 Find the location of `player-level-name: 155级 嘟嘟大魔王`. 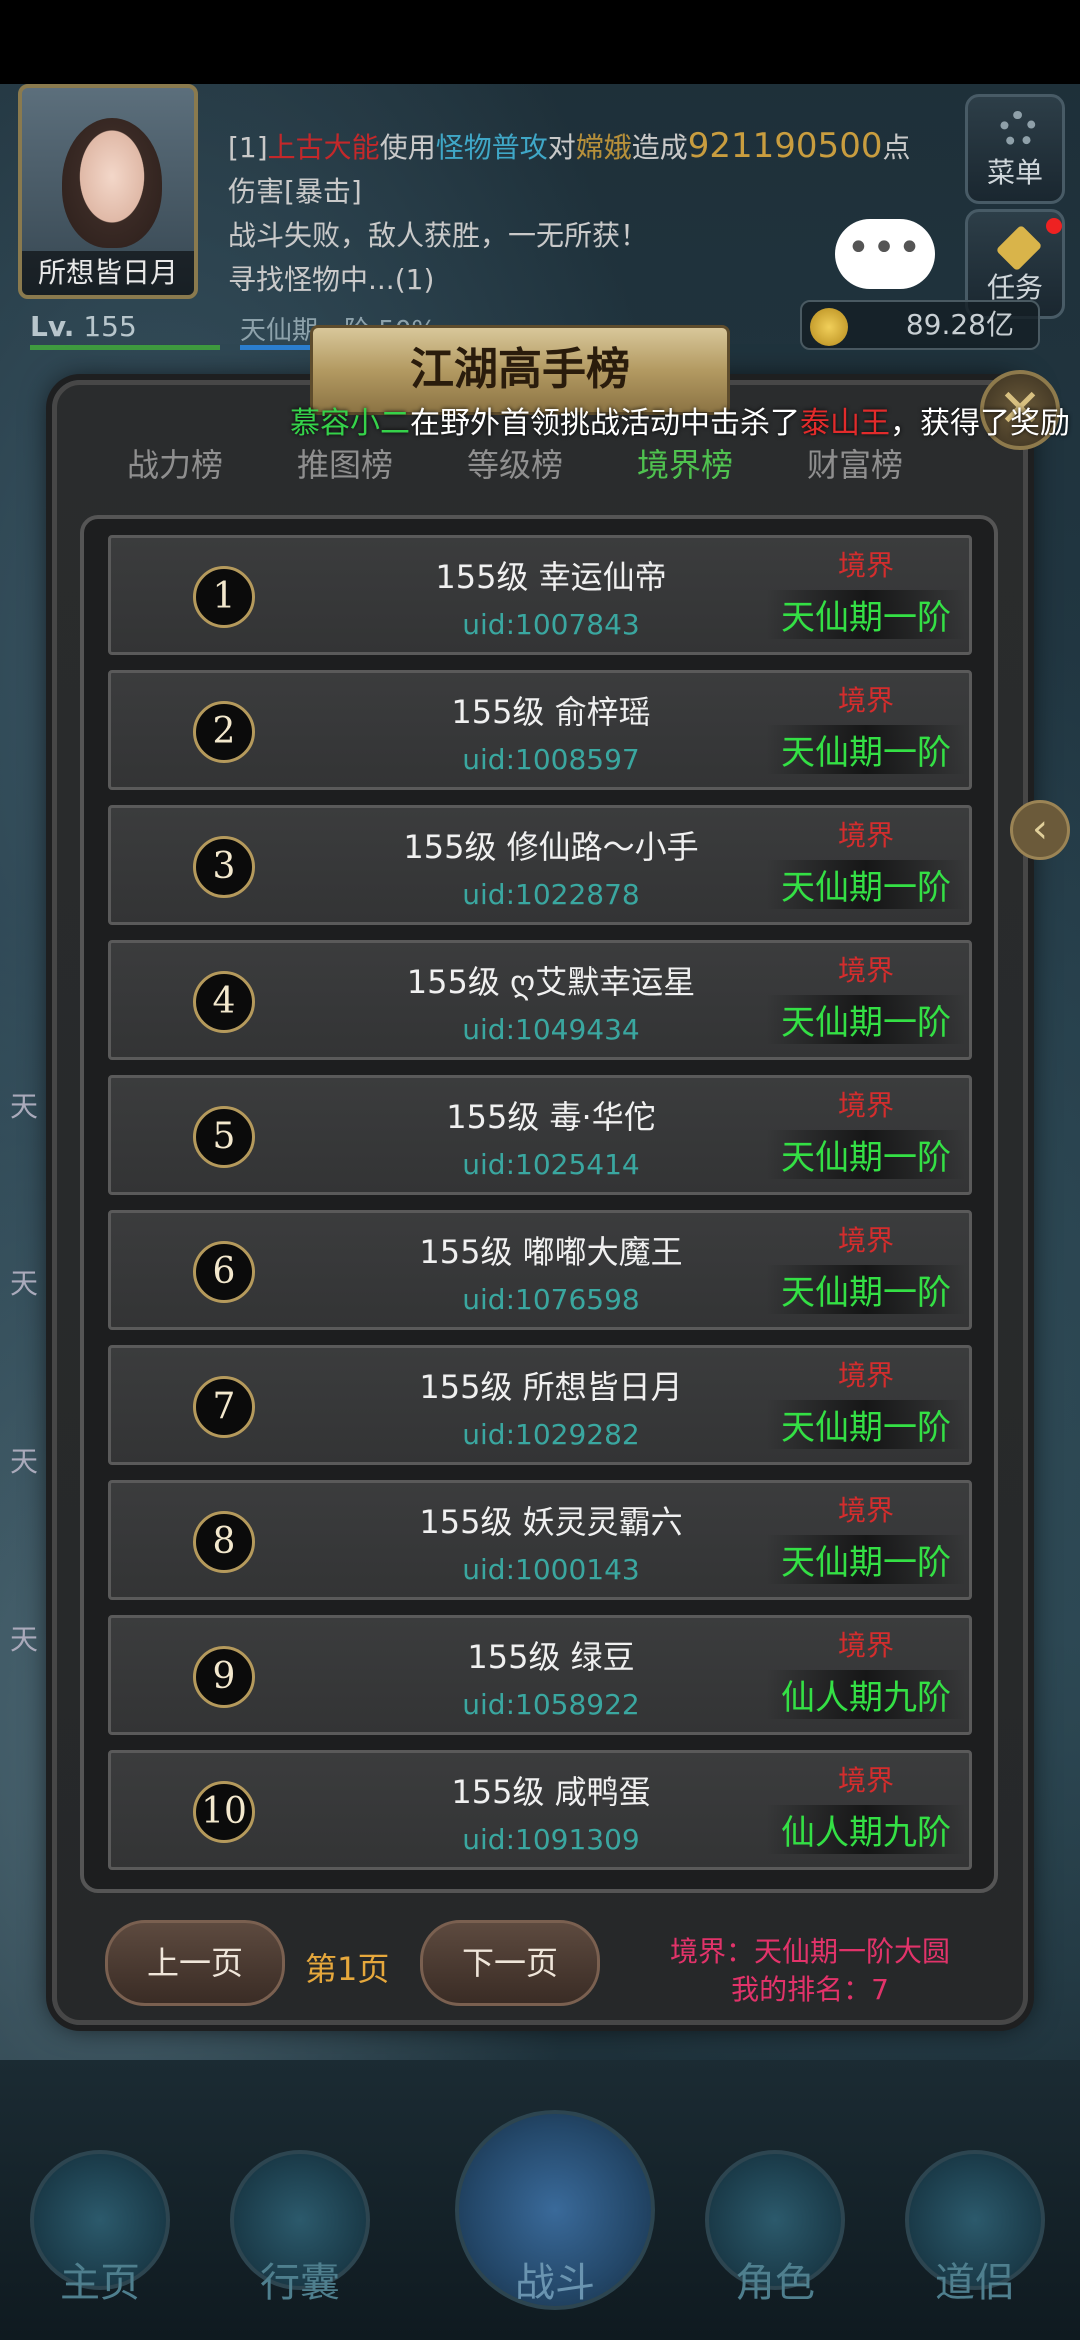

player-level-name: 155级 嘟嘟大魔王 is located at coordinates (551, 1252).